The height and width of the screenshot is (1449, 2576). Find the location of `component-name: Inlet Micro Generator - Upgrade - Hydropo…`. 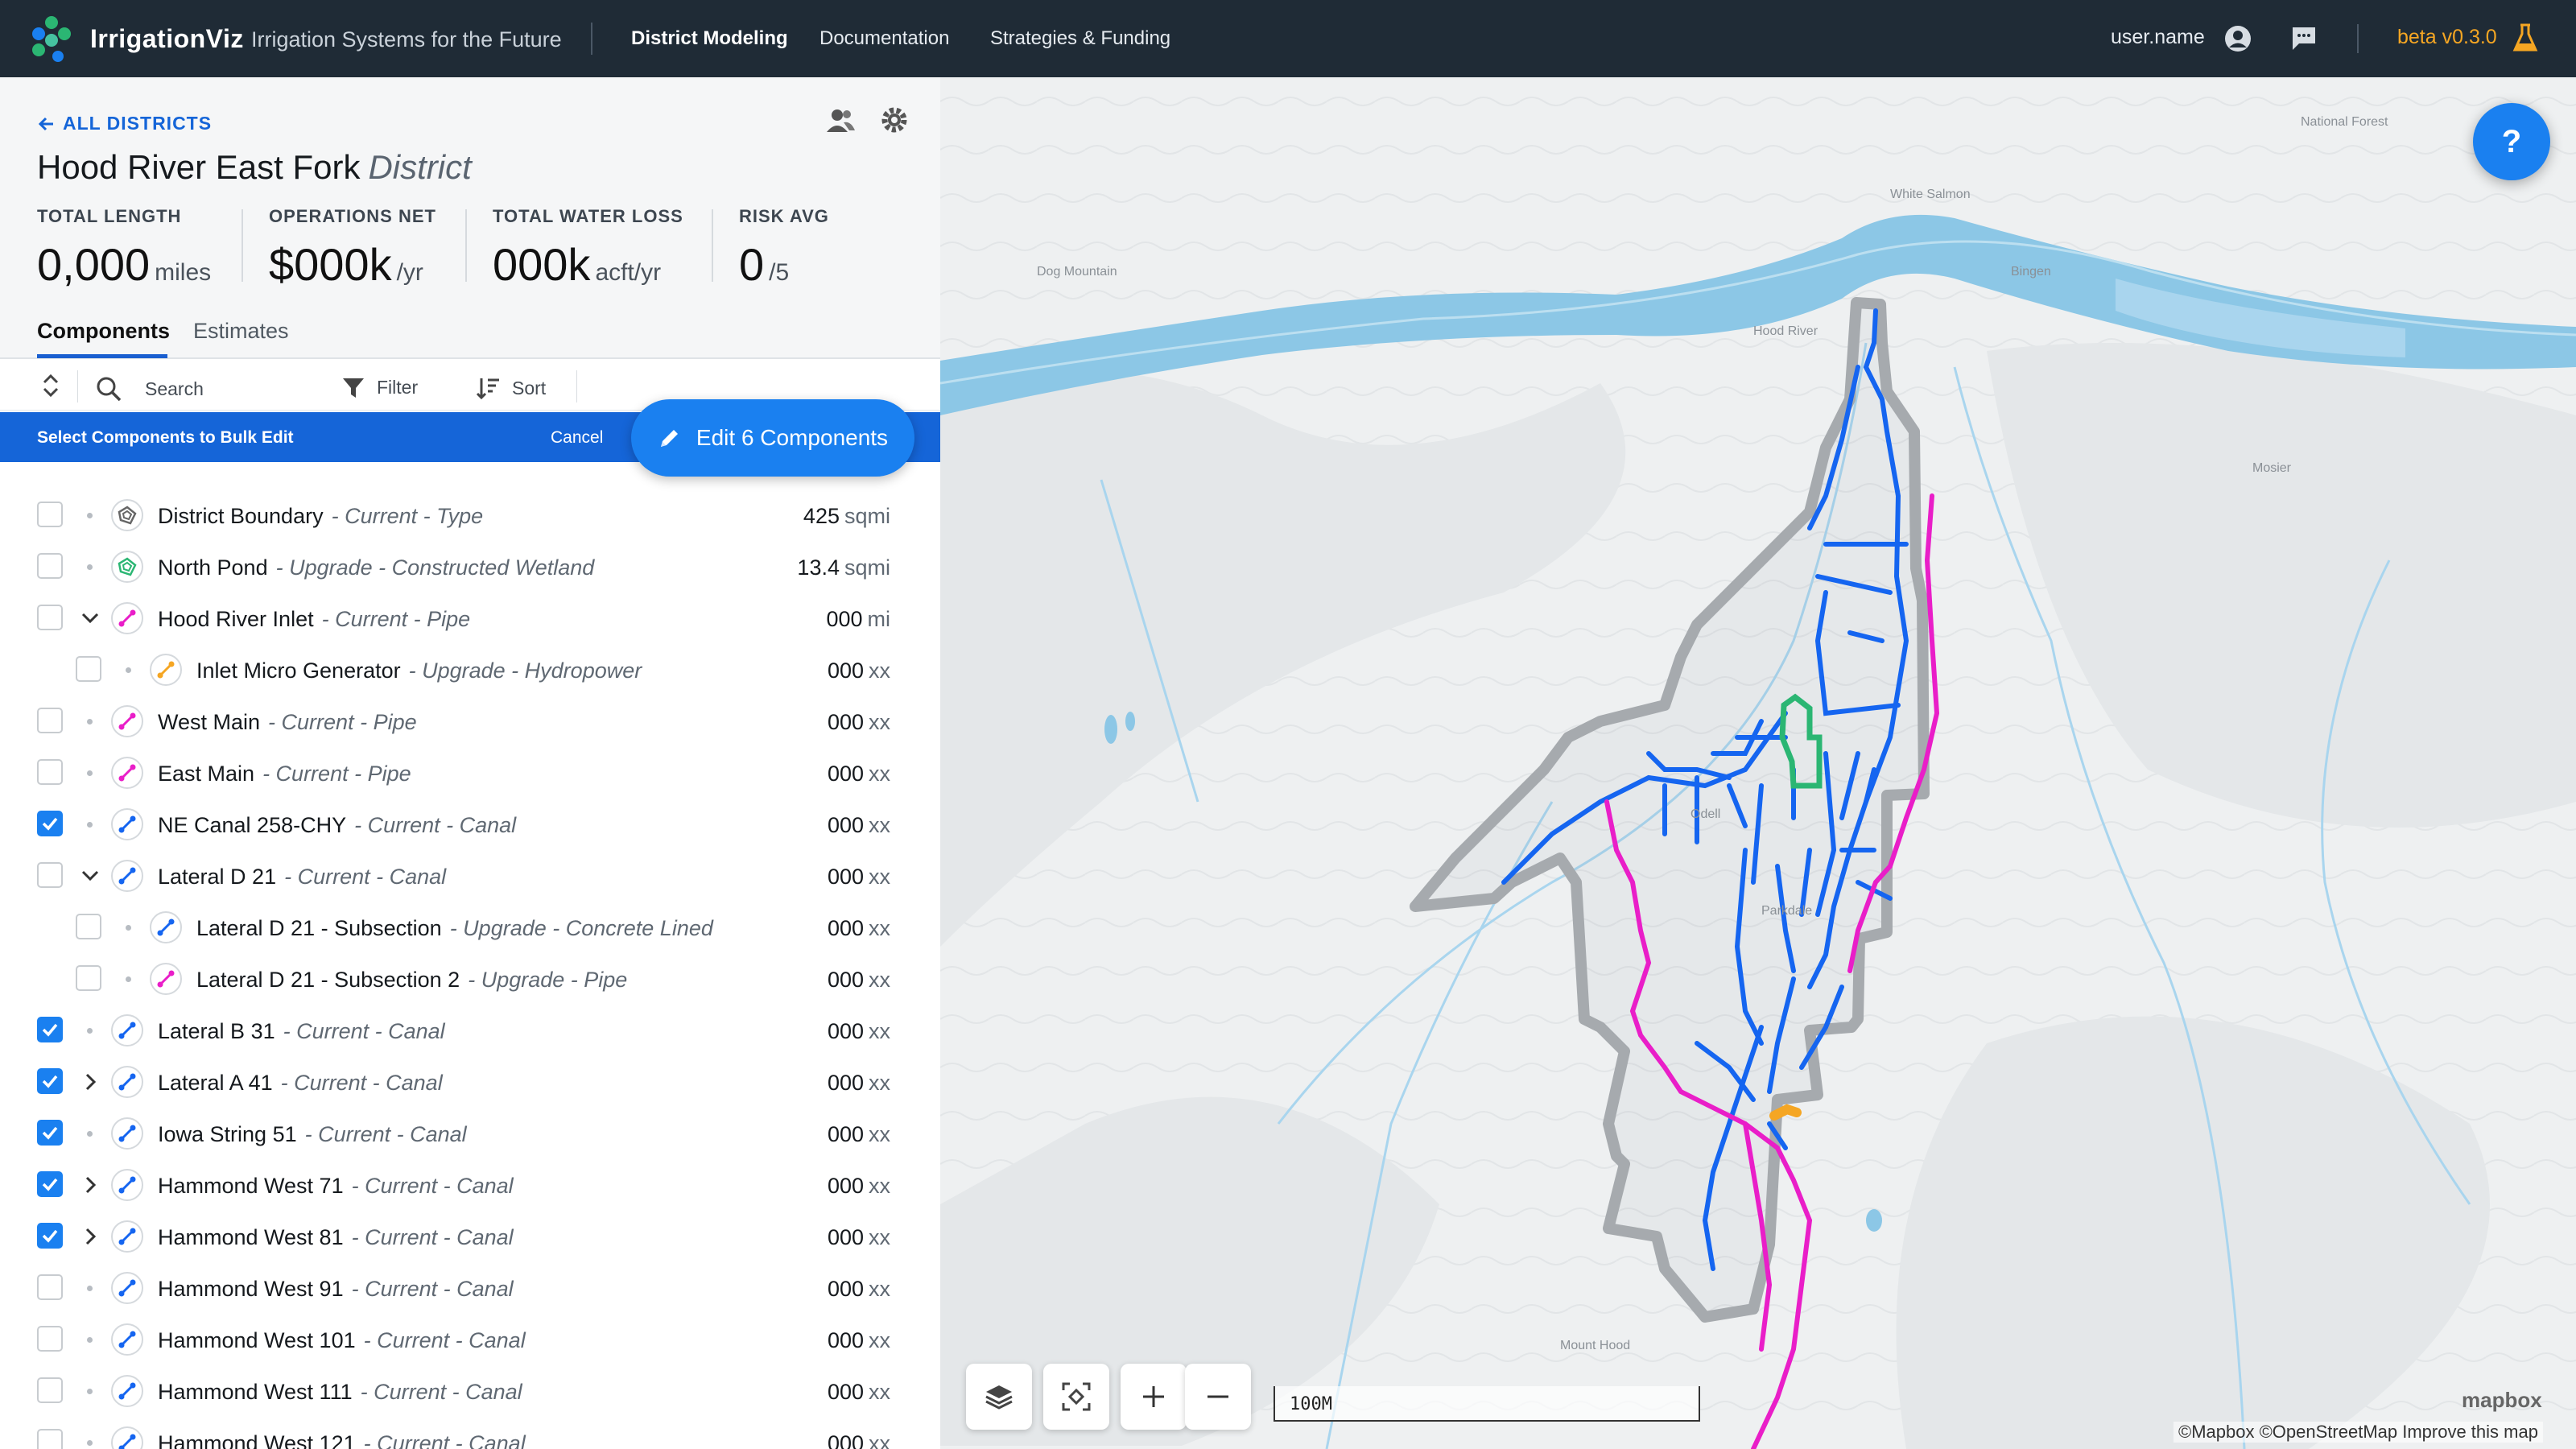

component-name: Inlet Micro Generator - Upgrade - Hydropo… is located at coordinates (419, 670).